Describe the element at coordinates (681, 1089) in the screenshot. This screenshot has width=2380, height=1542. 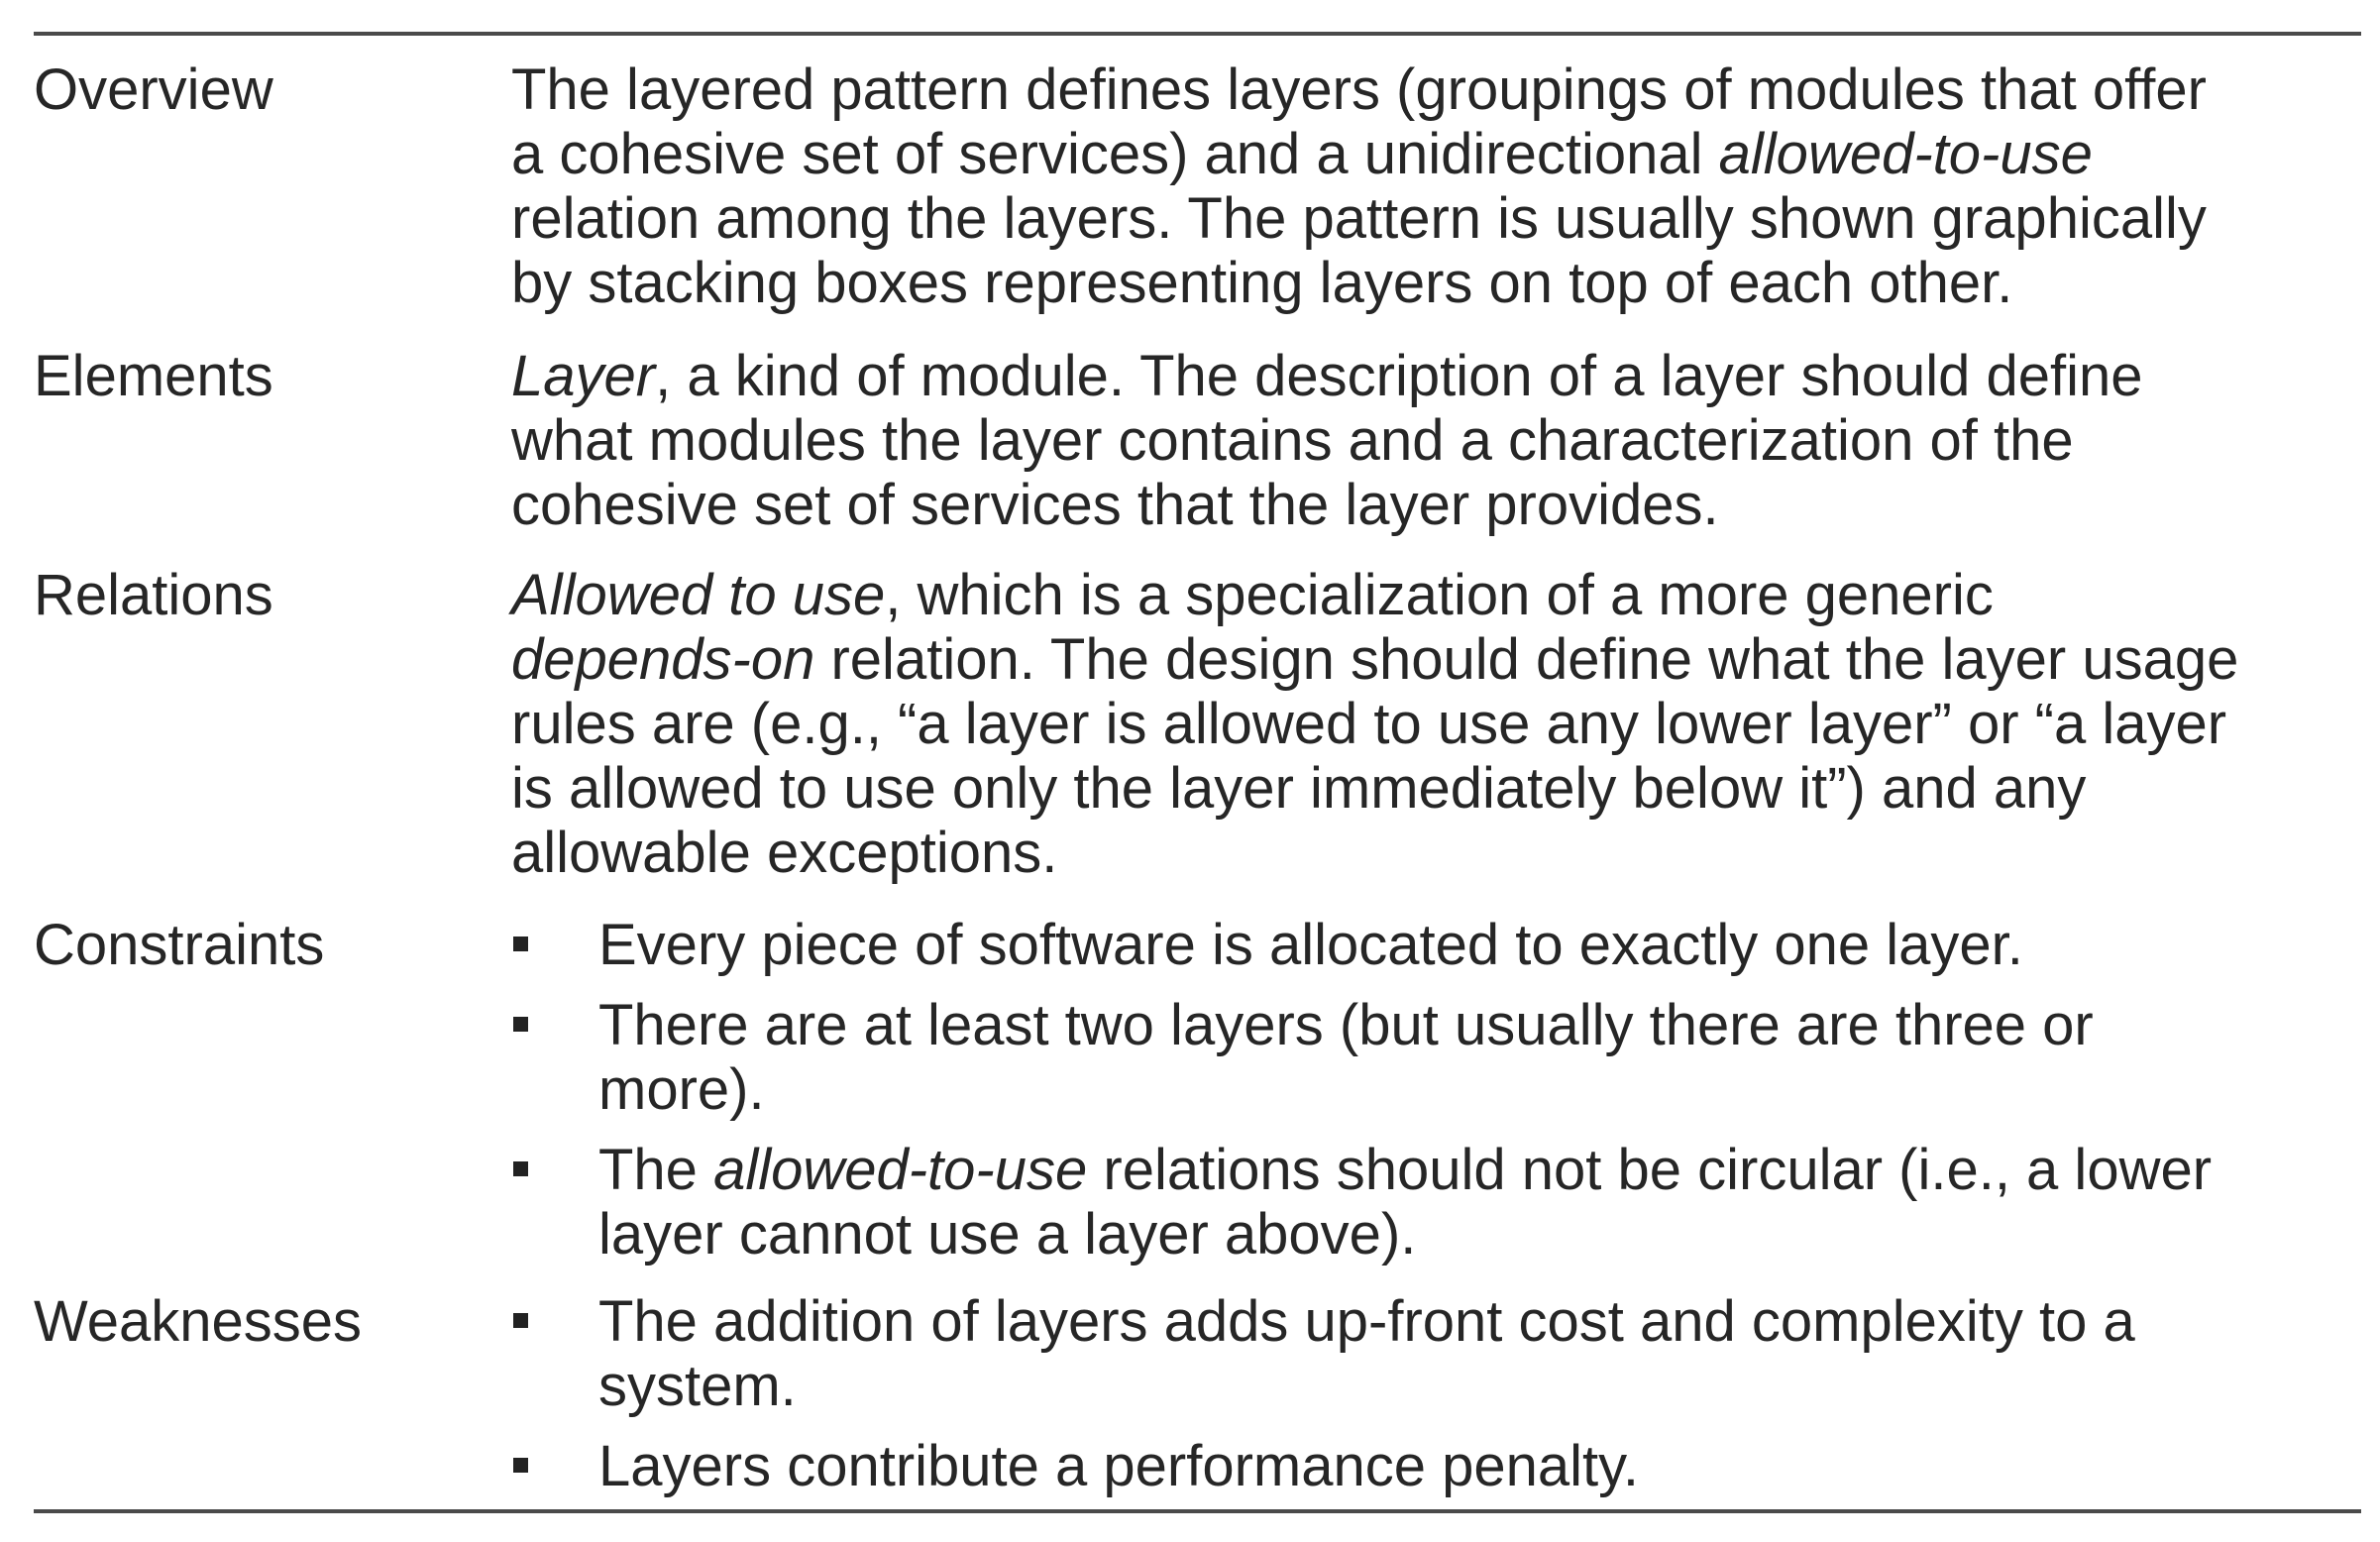
I see `bullet-line: more).` at that location.